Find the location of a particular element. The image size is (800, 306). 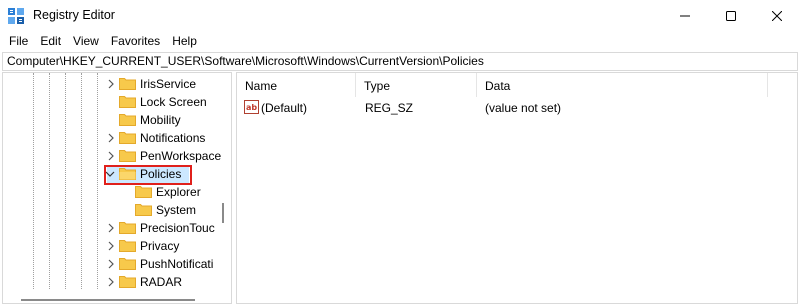

close-button is located at coordinates (777, 15).